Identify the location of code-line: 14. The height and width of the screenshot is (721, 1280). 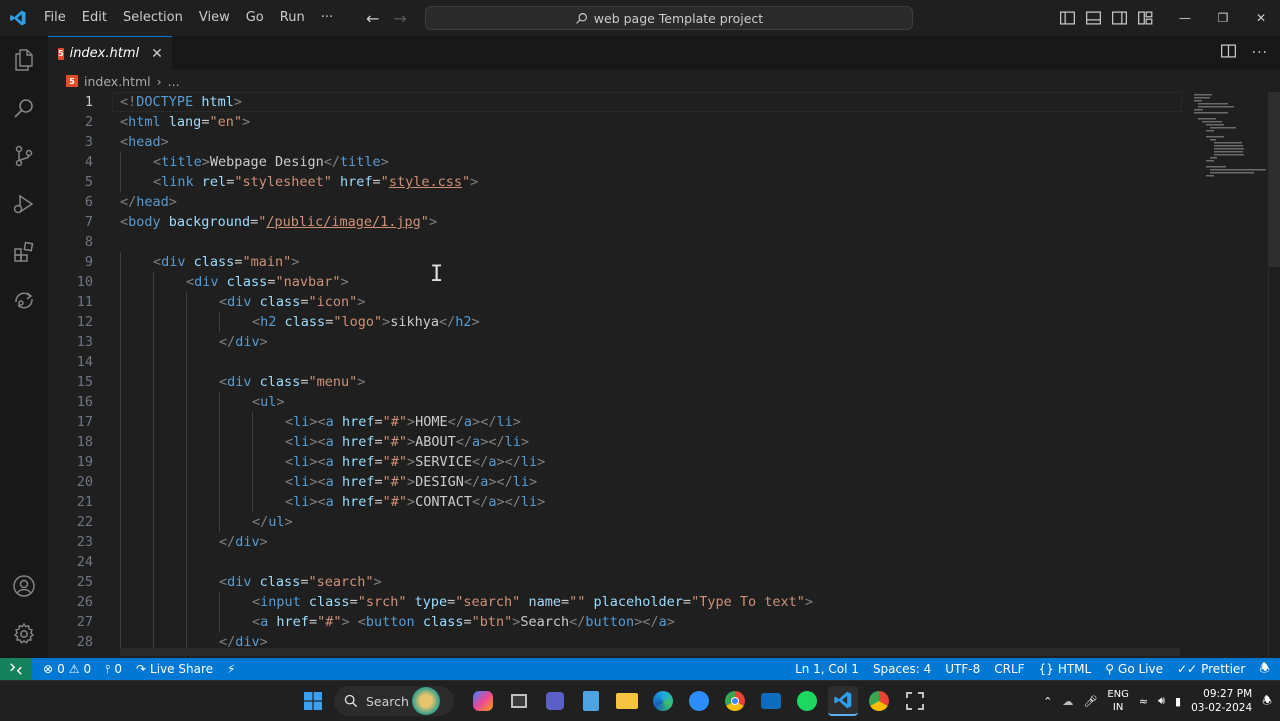
(618, 362).